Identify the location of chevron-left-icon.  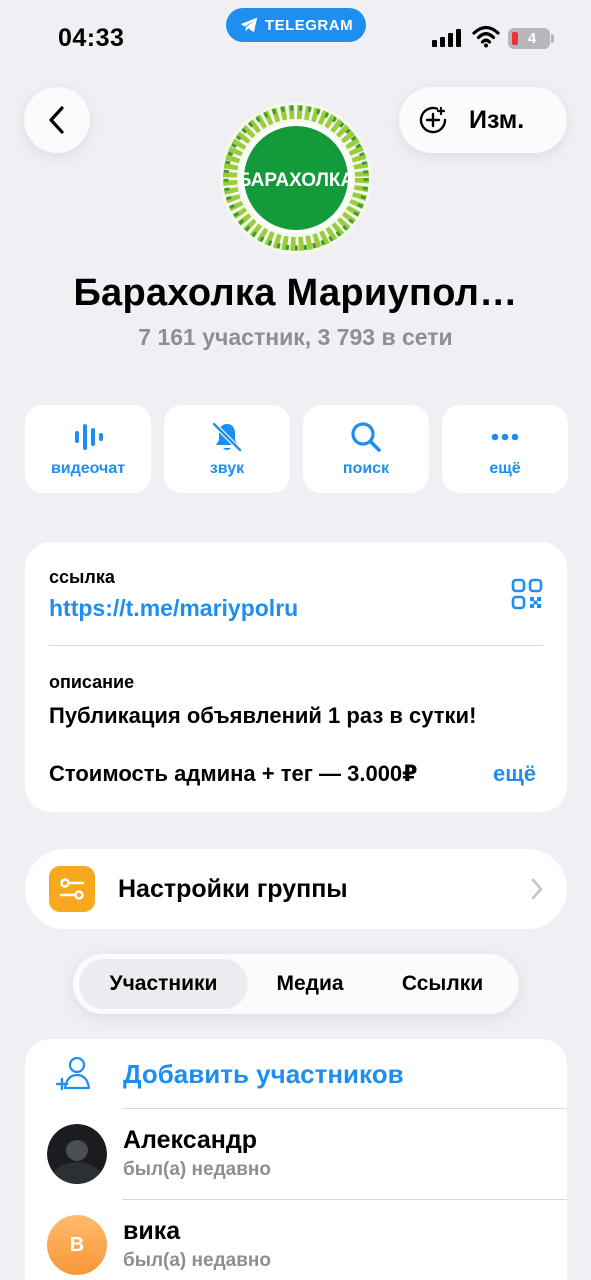
(56, 120).